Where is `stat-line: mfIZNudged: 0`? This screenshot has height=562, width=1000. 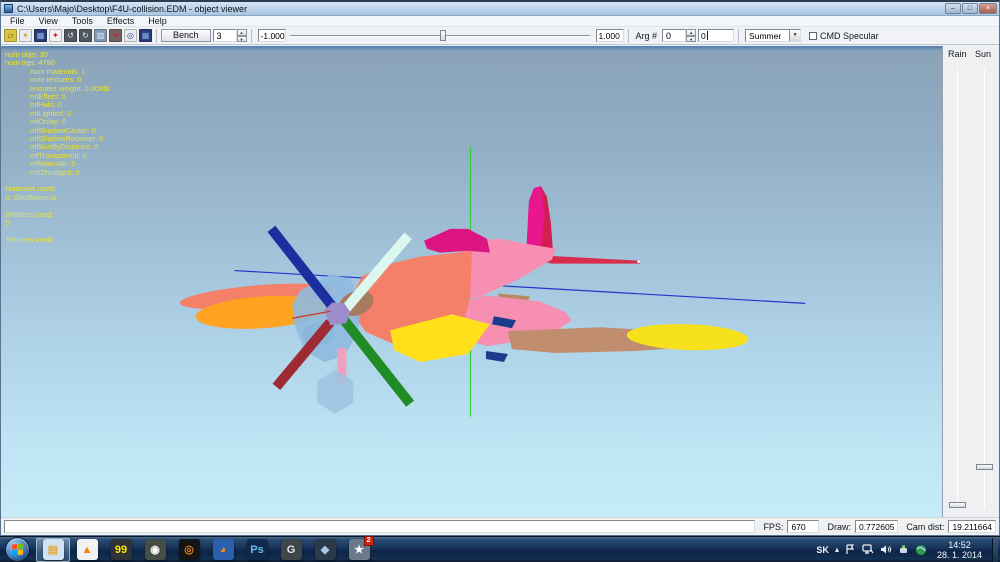
stat-line: mfIZNudged: 0 is located at coordinates (42, 172).